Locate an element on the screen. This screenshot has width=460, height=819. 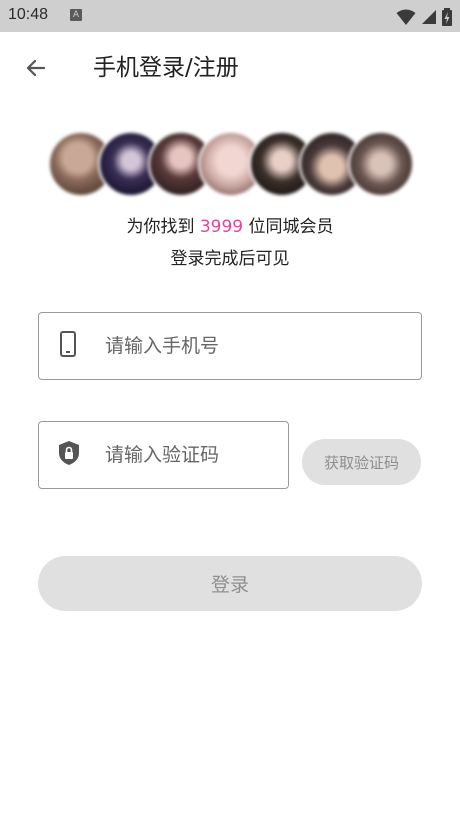
back-button is located at coordinates (36, 68).